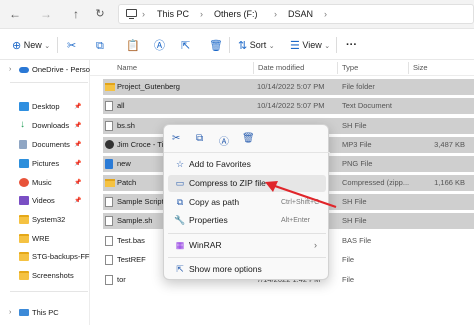 The image size is (474, 325). I want to click on sidebar-item-label: OneDrive - Perso, so click(61, 69).